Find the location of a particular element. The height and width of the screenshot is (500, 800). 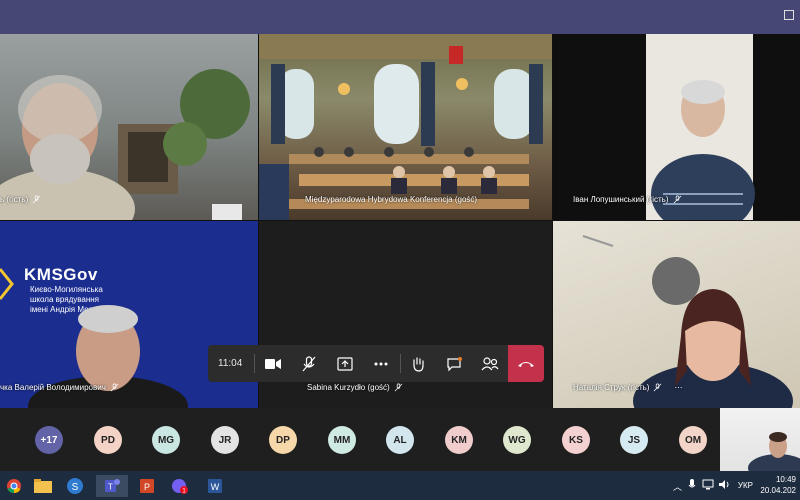

participants-button is located at coordinates (490, 363).